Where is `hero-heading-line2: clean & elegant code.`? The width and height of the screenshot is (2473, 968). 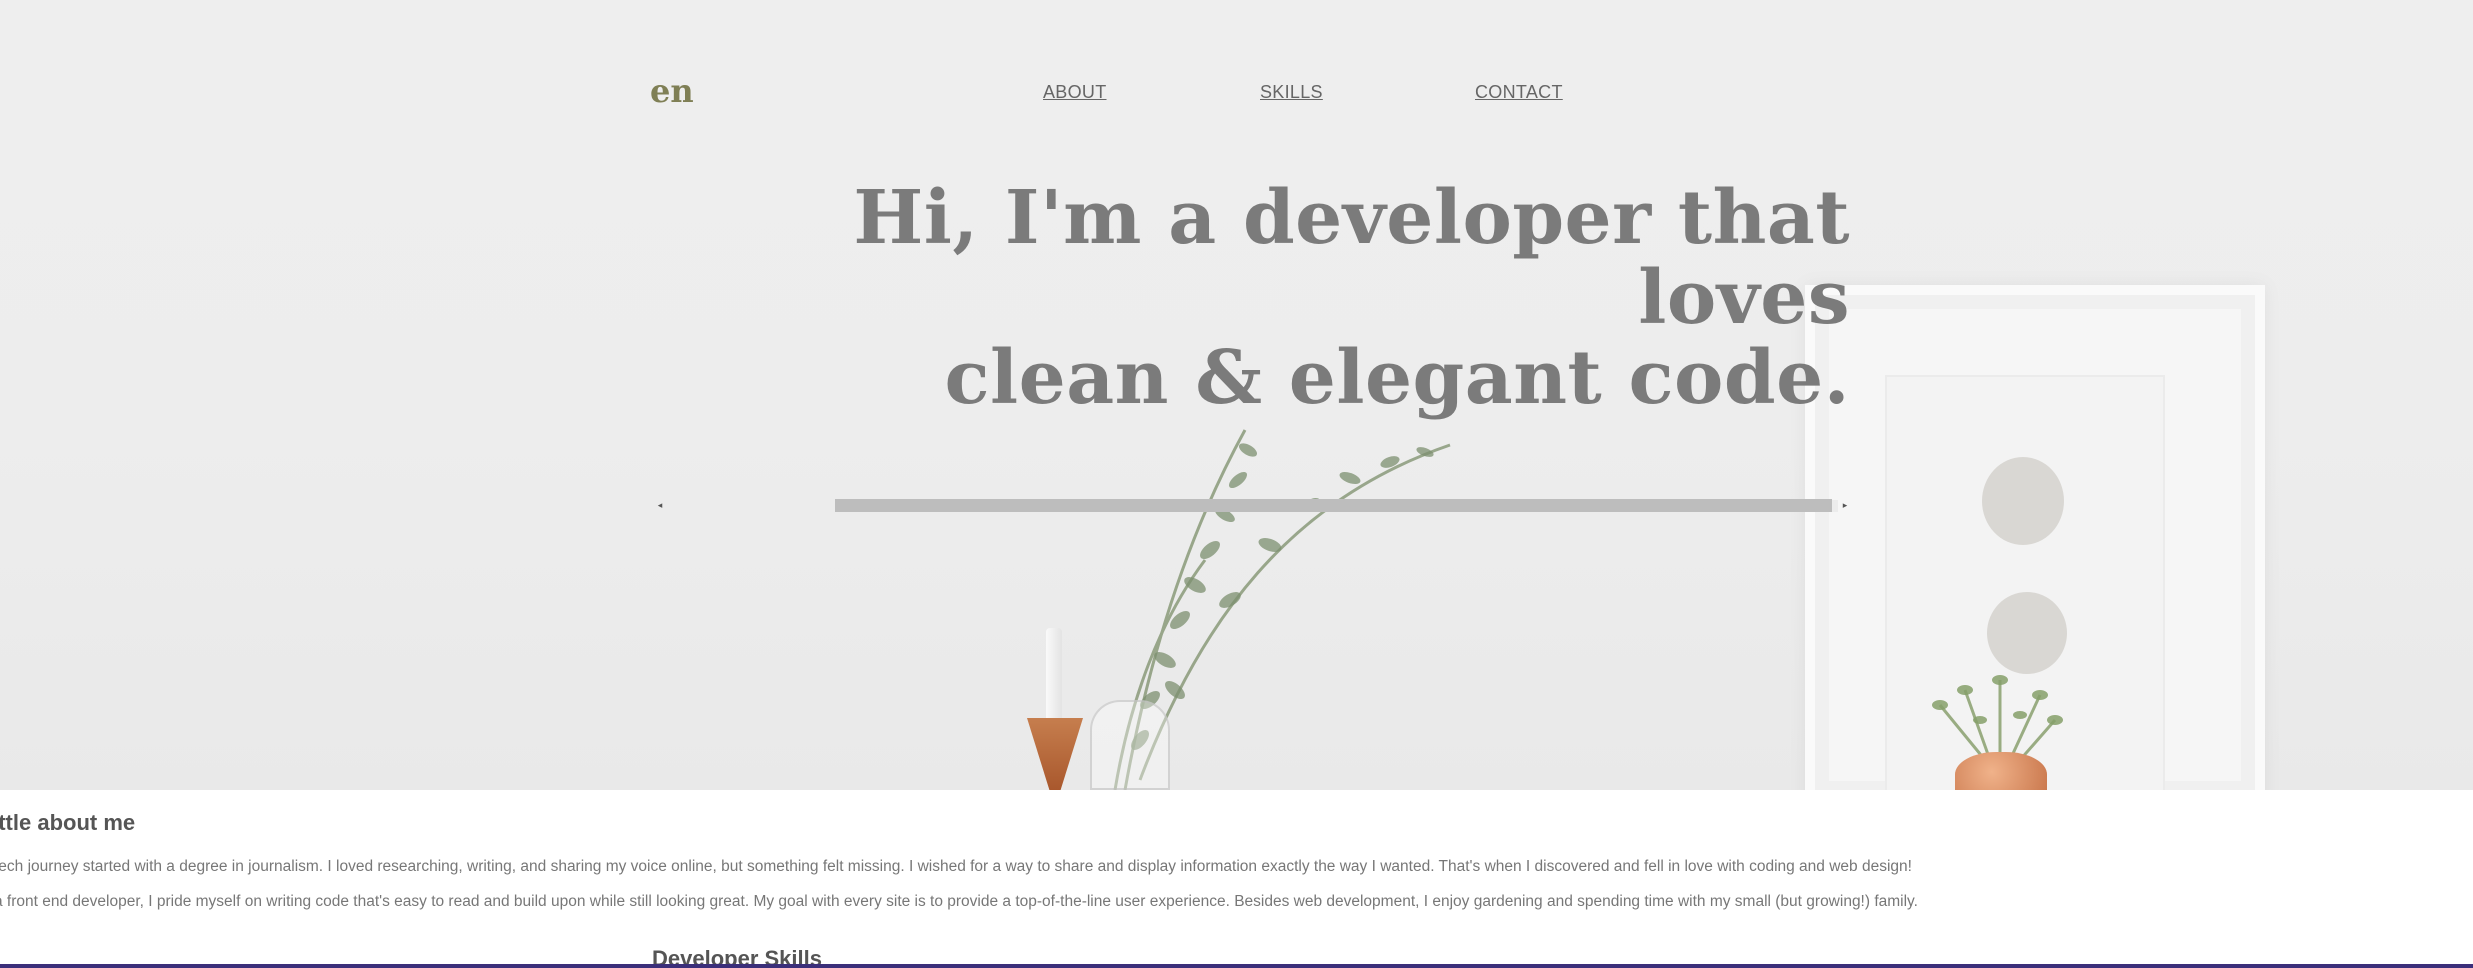 hero-heading-line2: clean & elegant code. is located at coordinates (1397, 378).